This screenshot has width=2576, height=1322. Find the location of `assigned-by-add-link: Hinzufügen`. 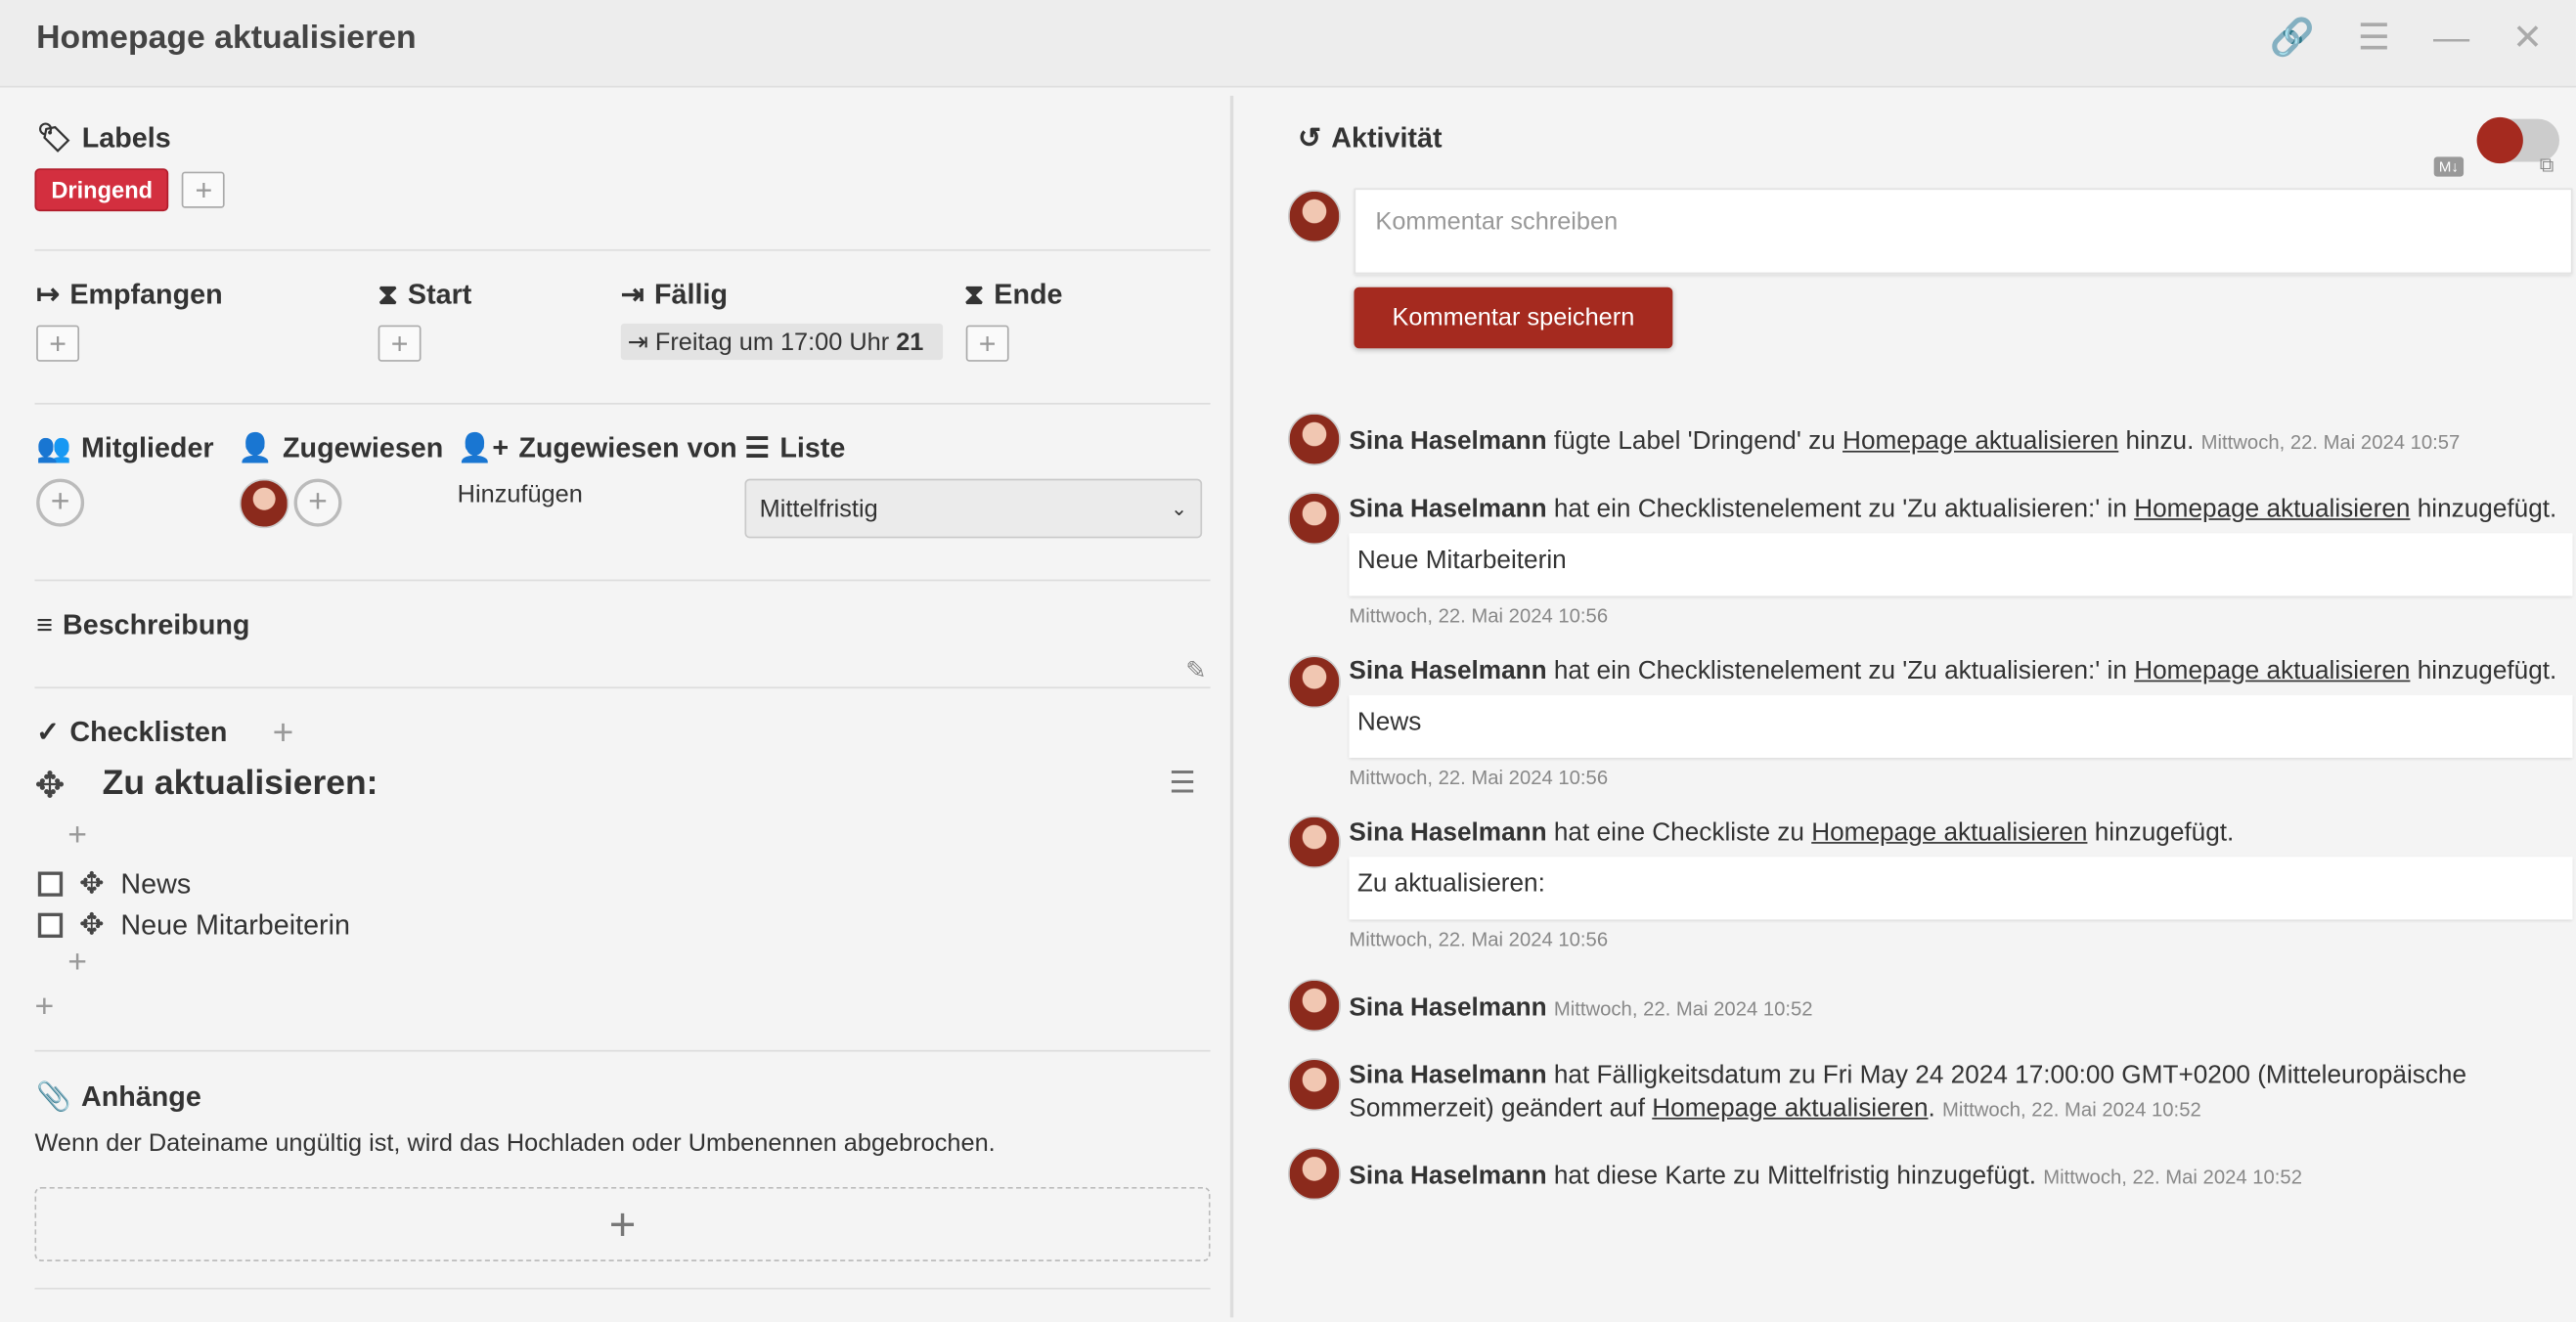

assigned-by-add-link: Hinzufügen is located at coordinates (520, 494).